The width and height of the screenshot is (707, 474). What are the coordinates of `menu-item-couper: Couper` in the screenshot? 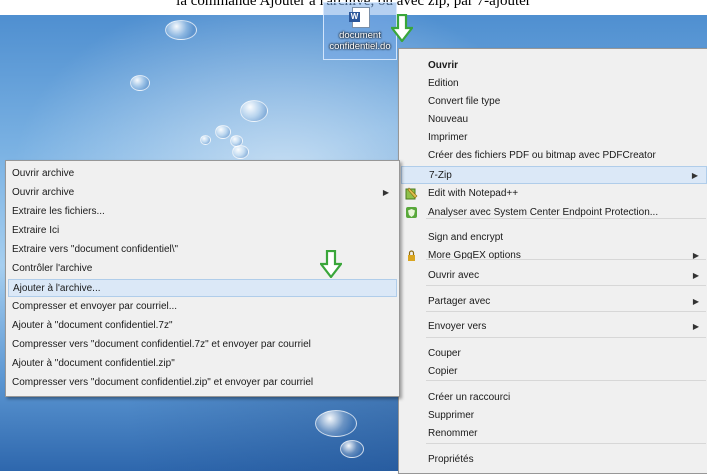 It's located at (554, 354).